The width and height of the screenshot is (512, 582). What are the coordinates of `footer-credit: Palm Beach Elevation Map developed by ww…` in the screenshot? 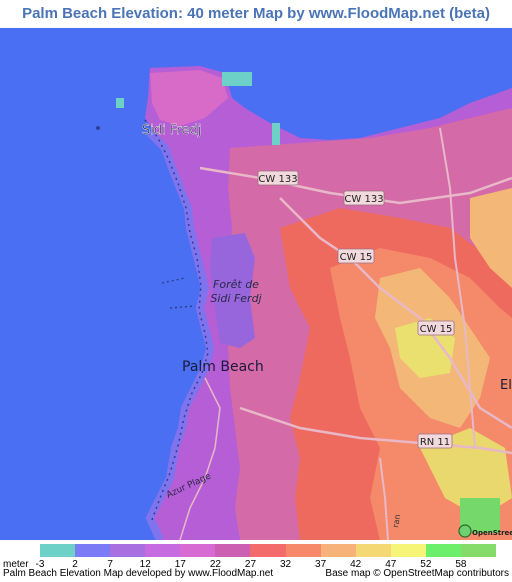 It's located at (138, 573).